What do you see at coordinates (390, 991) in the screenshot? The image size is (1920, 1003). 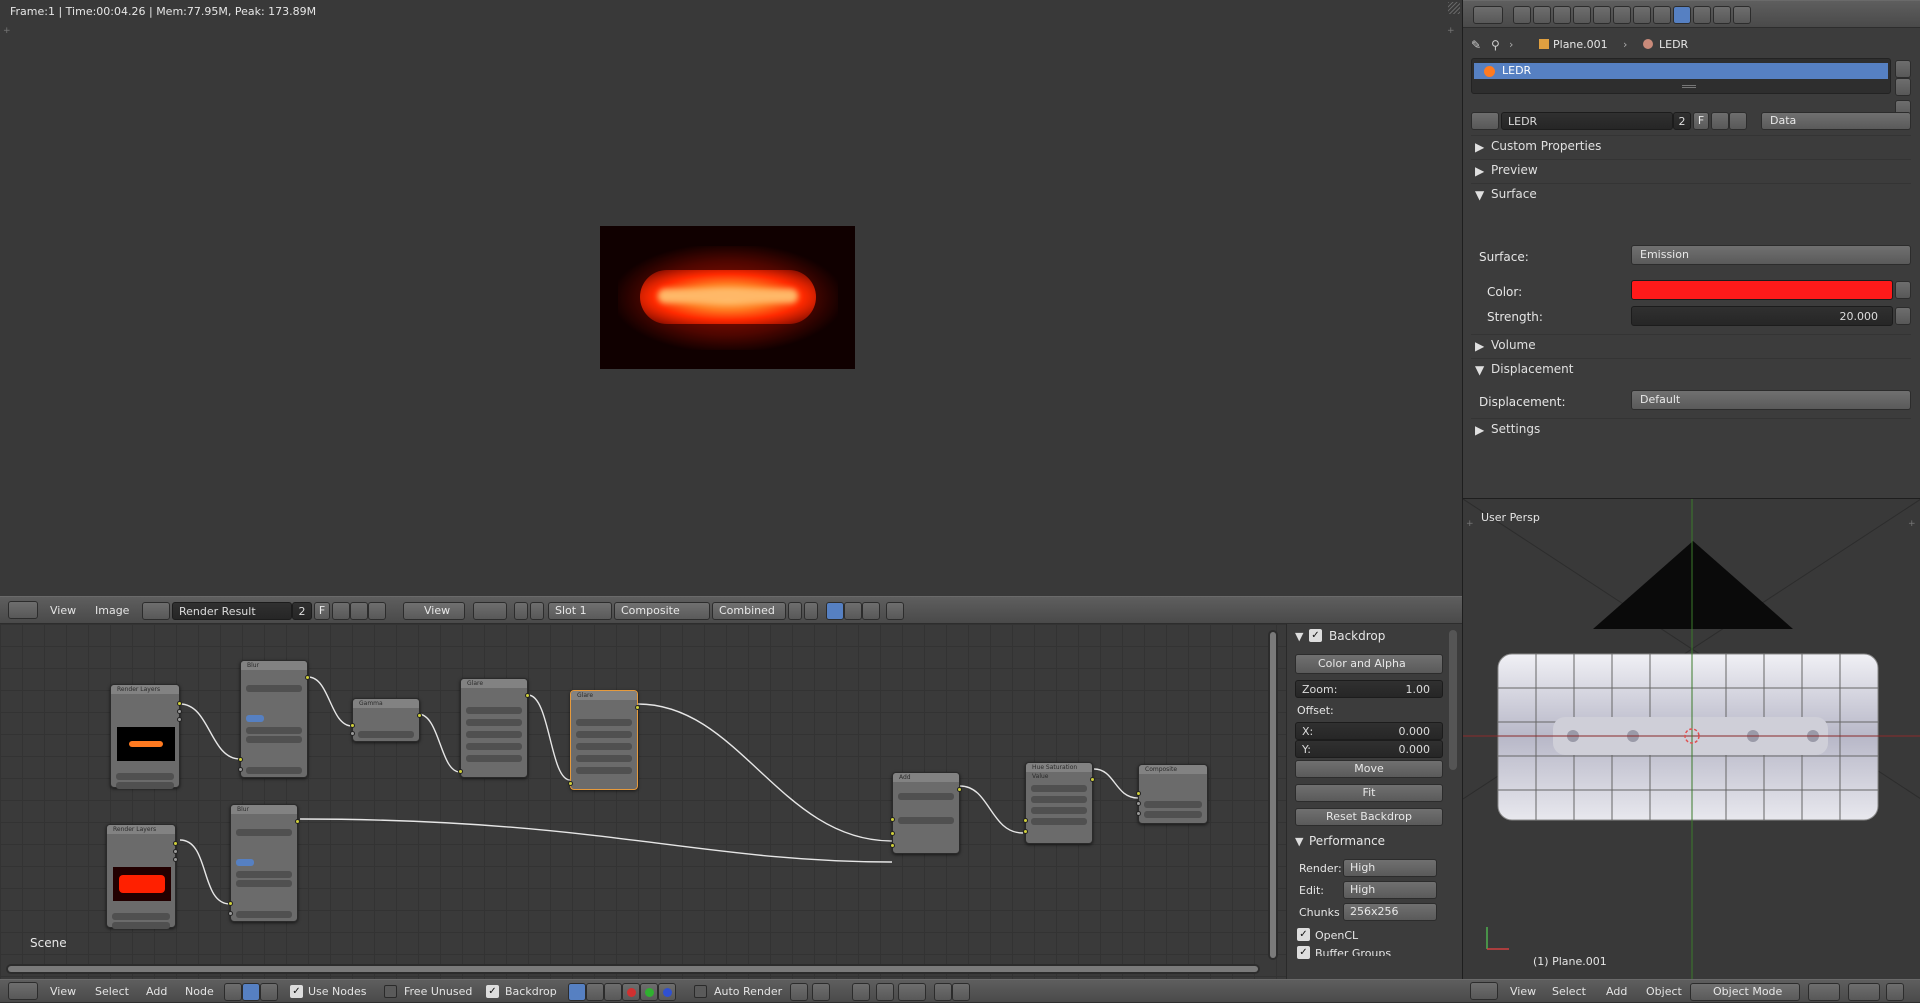 I see `free-unused-checkbox` at bounding box center [390, 991].